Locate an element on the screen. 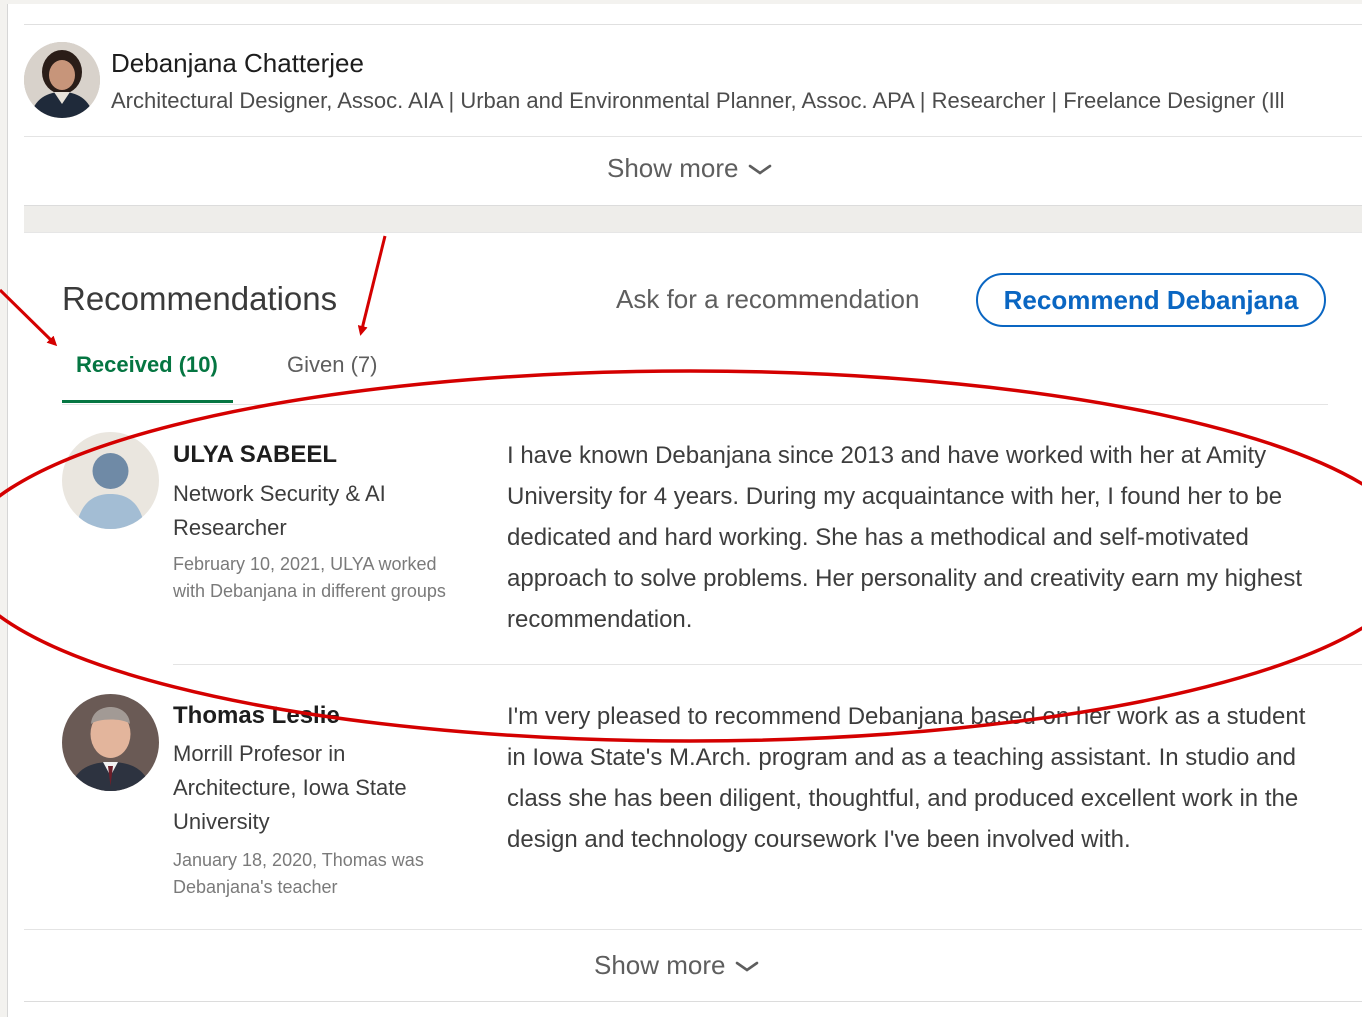 The width and height of the screenshot is (1362, 1017). recommender-name: ULYA SABEEL is located at coordinates (255, 455).